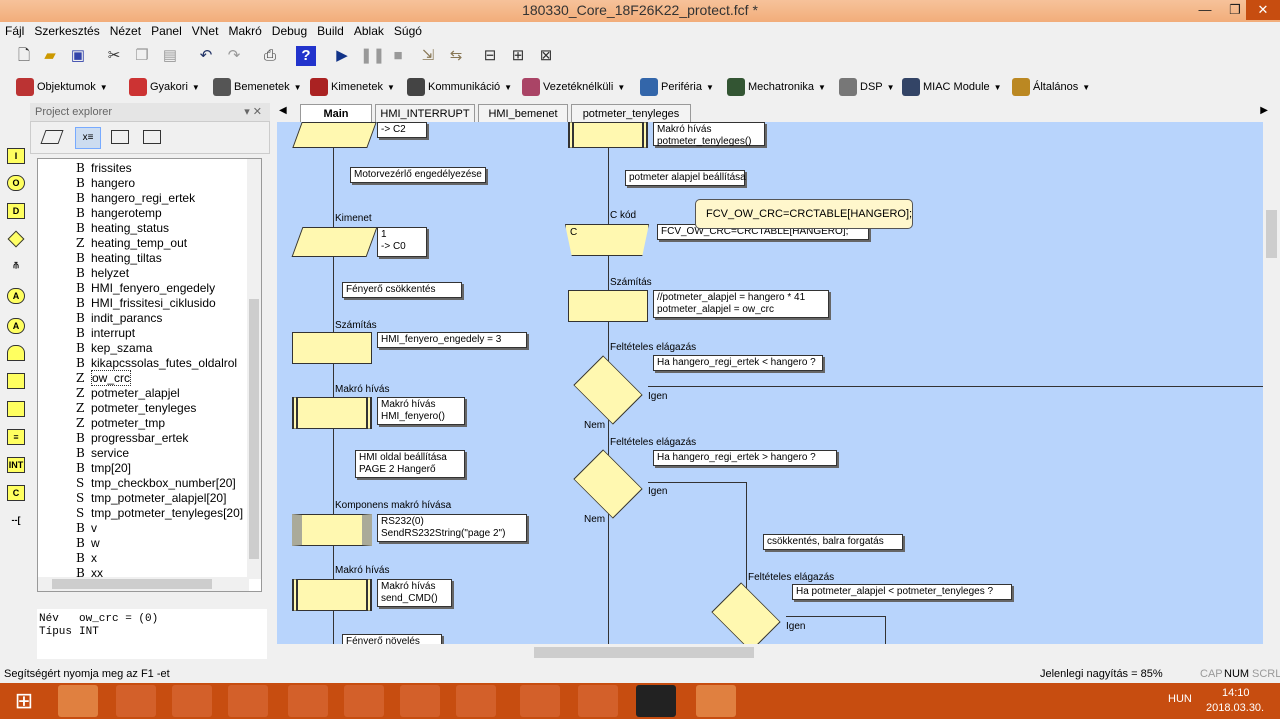 This screenshot has width=1280, height=719. I want to click on canvas-horizontal-scrollbar, so click(770, 652).